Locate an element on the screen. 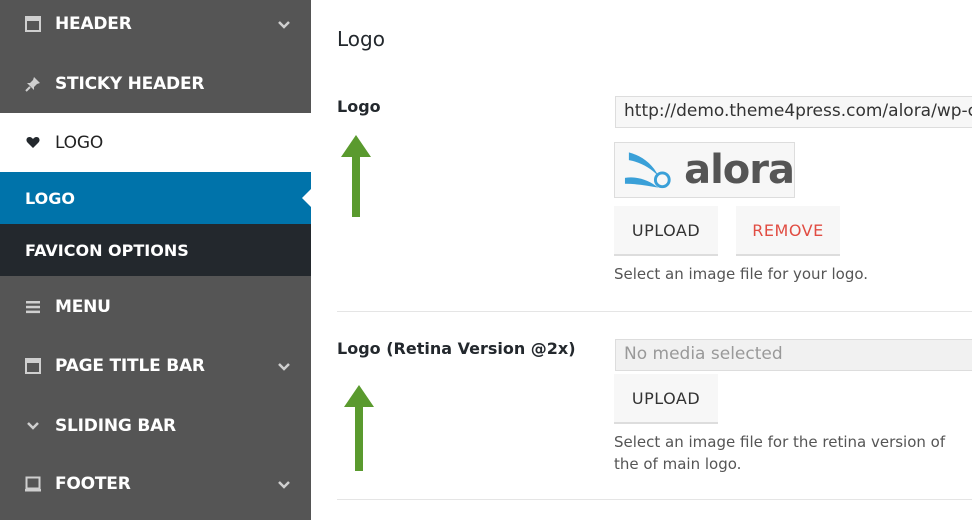 This screenshot has height=520, width=972. sidebar-item-sticky-header: STICKY HEADER is located at coordinates (155, 84).